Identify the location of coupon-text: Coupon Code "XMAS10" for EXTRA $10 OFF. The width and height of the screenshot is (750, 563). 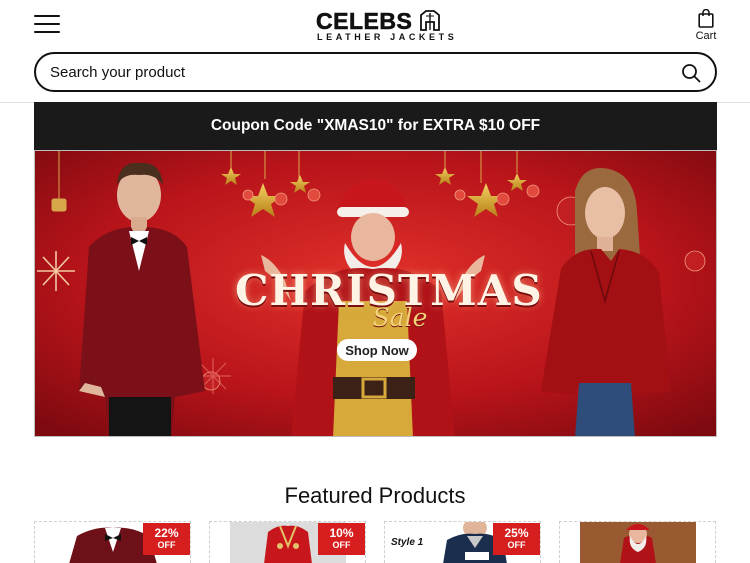
(375, 125).